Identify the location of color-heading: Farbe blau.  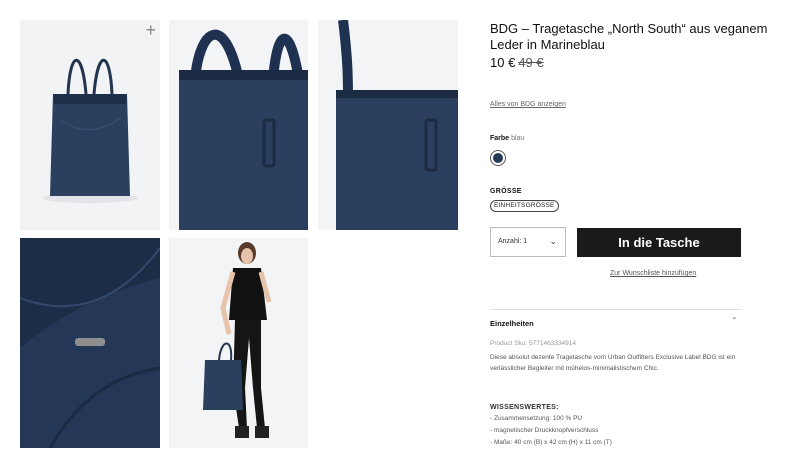
(507, 138).